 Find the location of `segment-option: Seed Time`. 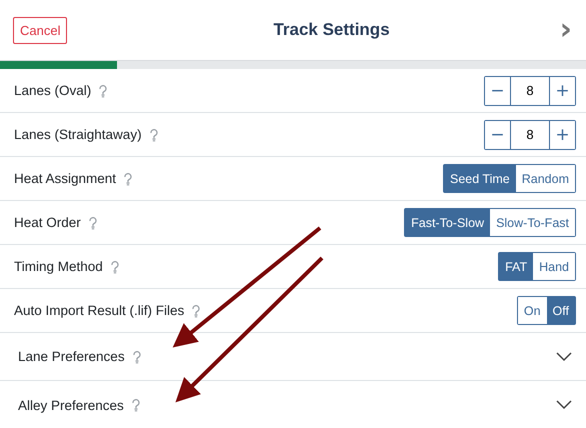

segment-option: Seed Time is located at coordinates (480, 178).